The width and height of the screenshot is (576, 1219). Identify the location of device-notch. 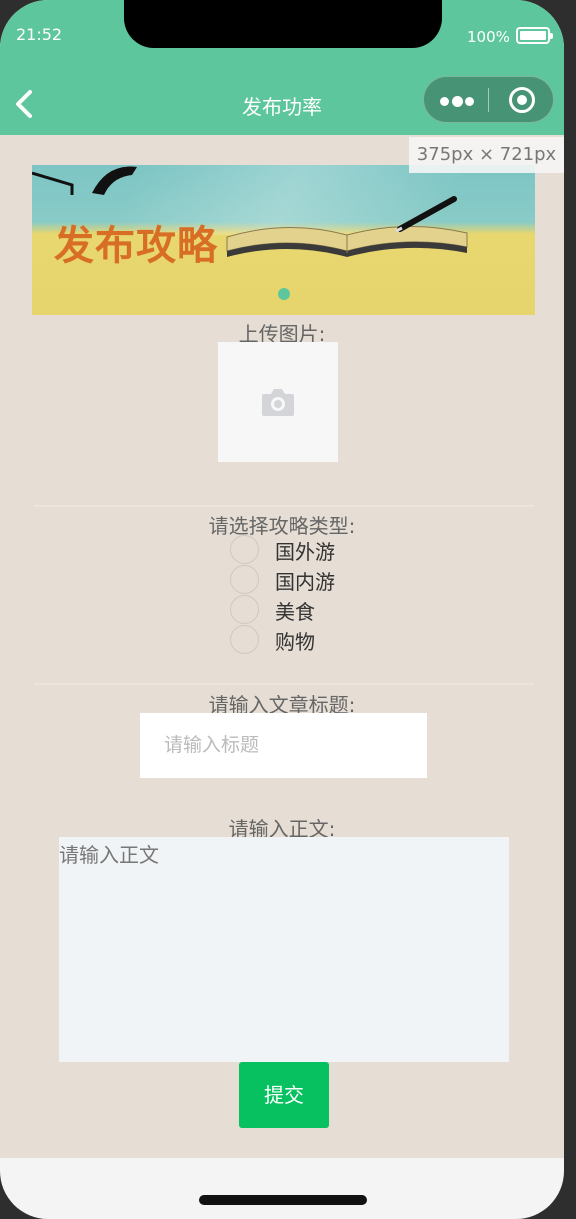
(283, 24).